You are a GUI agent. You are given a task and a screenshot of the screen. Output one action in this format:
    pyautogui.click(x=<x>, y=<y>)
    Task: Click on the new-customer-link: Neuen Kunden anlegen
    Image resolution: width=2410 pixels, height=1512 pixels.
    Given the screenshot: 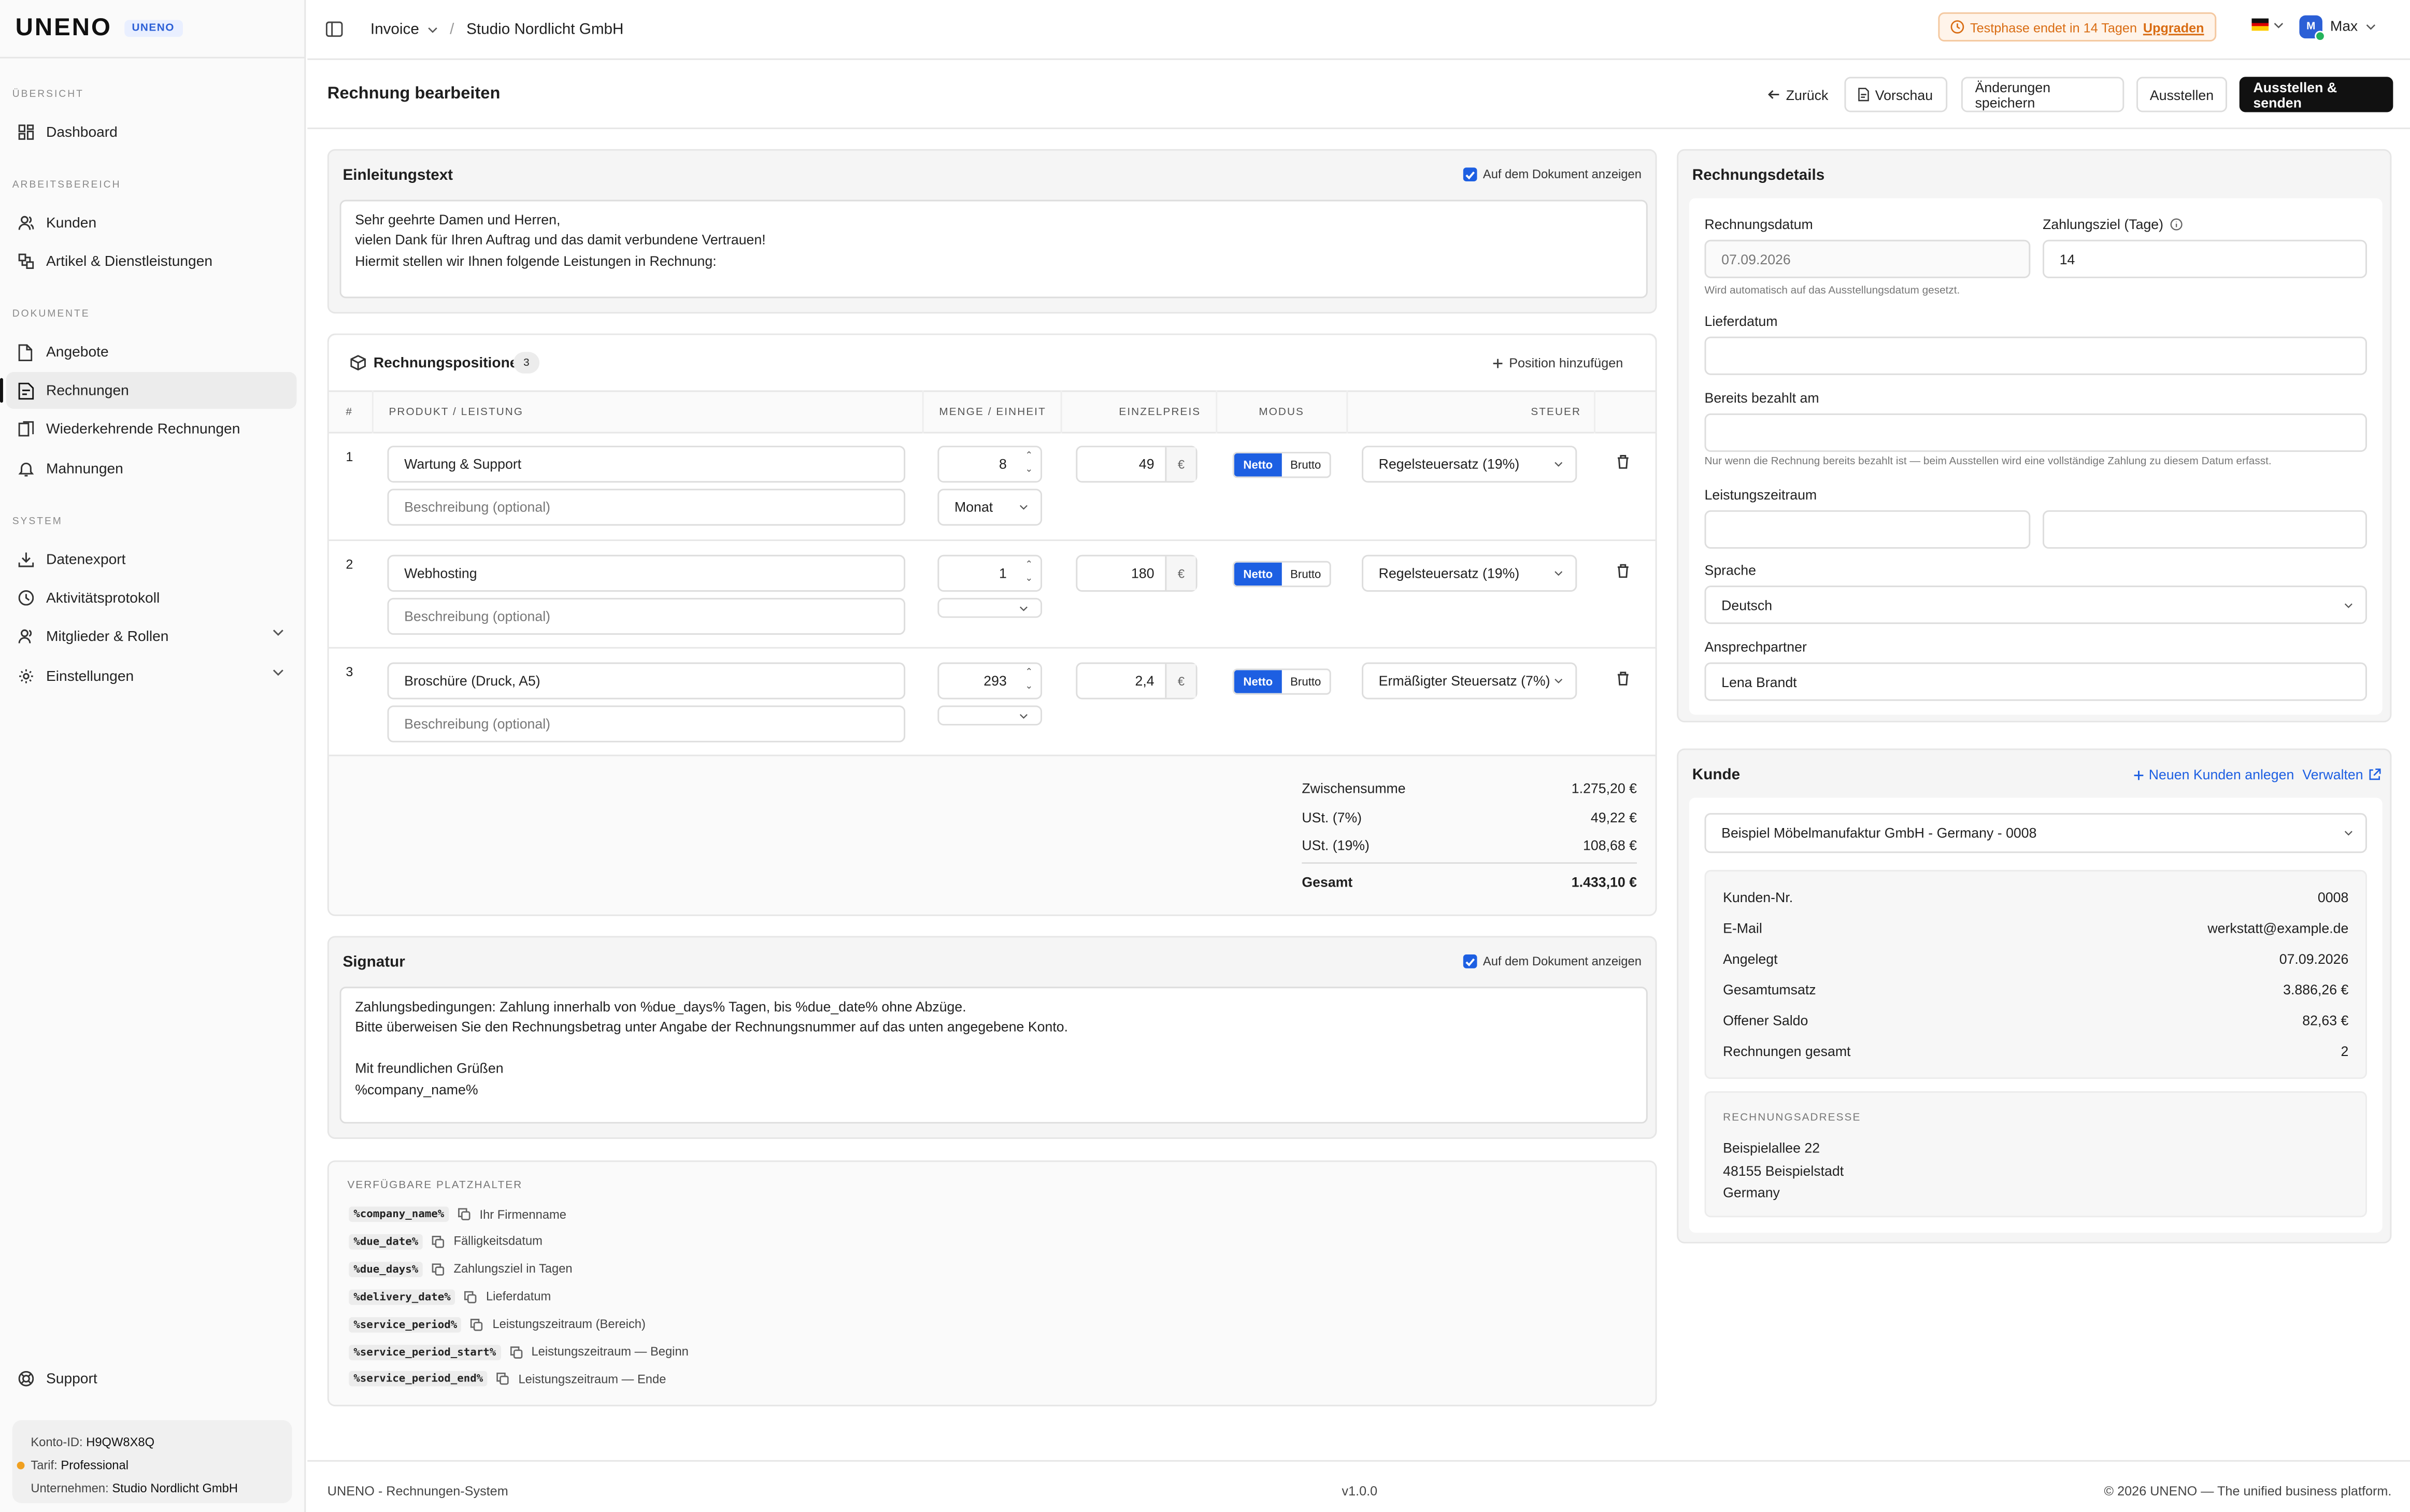 What is the action you would take?
    pyautogui.click(x=2213, y=774)
    